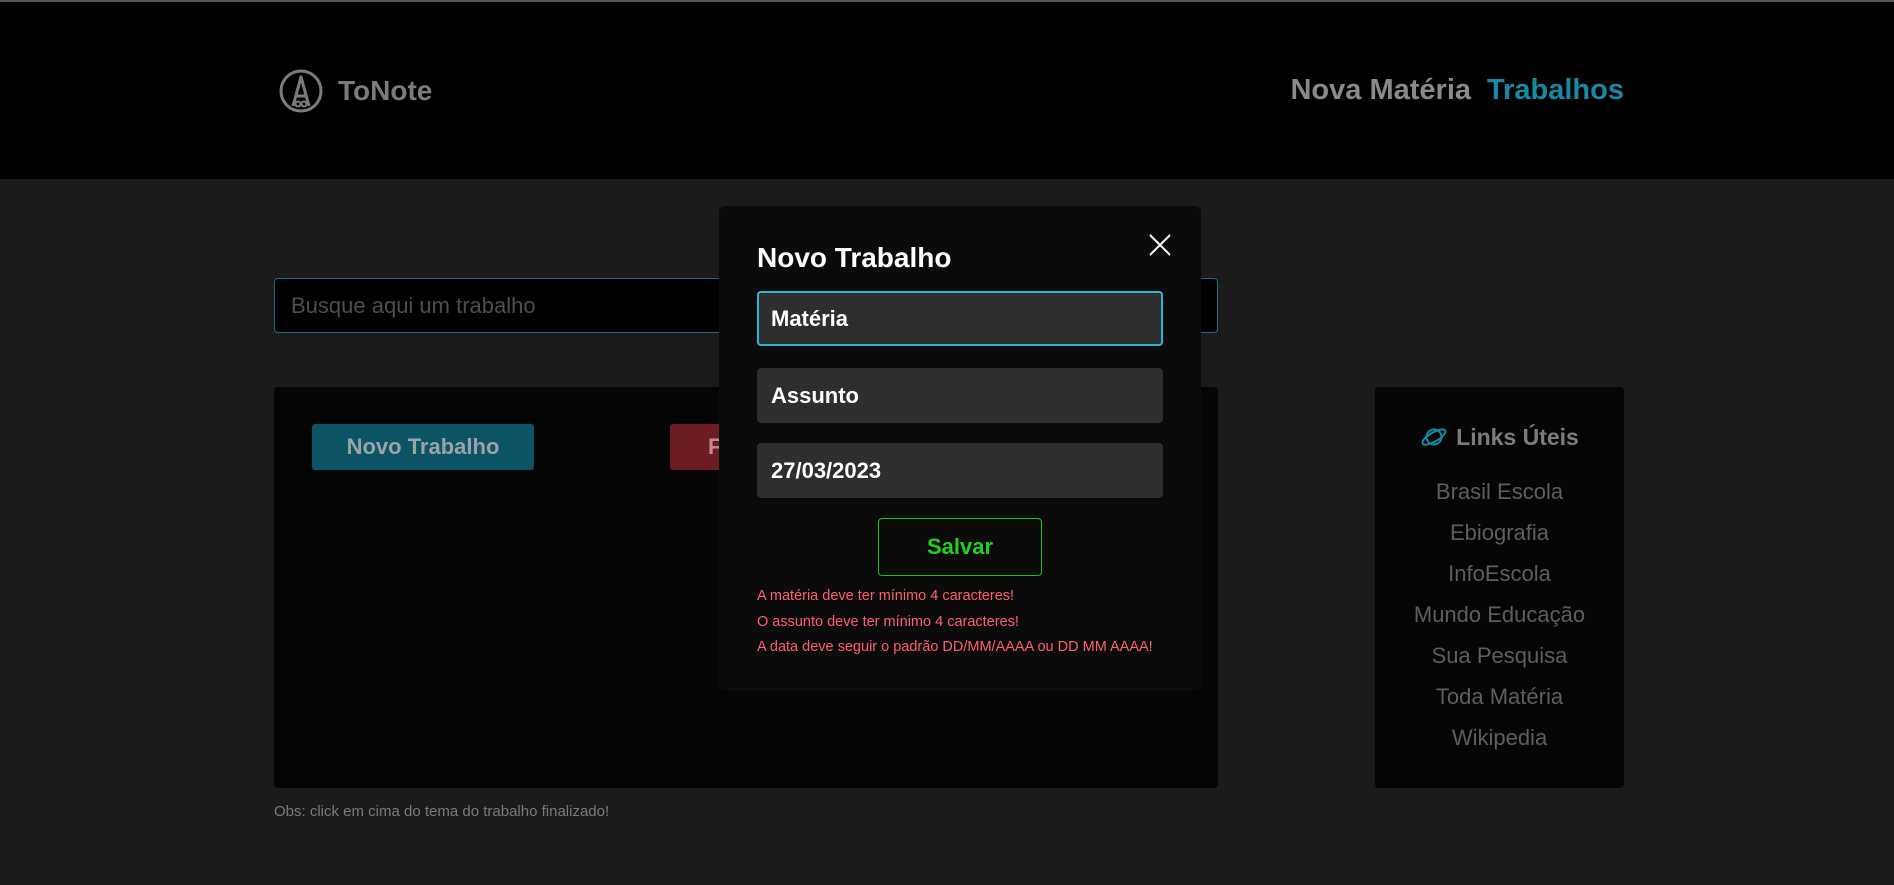 Image resolution: width=1894 pixels, height=885 pixels. What do you see at coordinates (1517, 436) in the screenshot?
I see `links-title: Links Úteis` at bounding box center [1517, 436].